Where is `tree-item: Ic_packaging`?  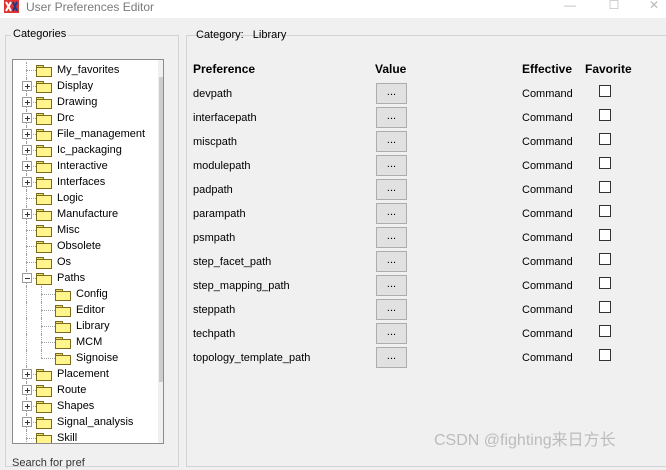 tree-item: Ic_packaging is located at coordinates (80, 150).